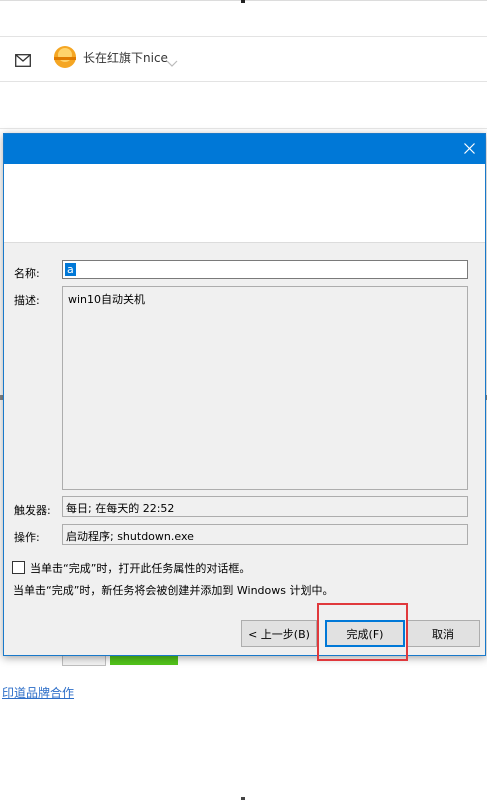 The image size is (487, 800). I want to click on description-label: 描述:, so click(27, 300).